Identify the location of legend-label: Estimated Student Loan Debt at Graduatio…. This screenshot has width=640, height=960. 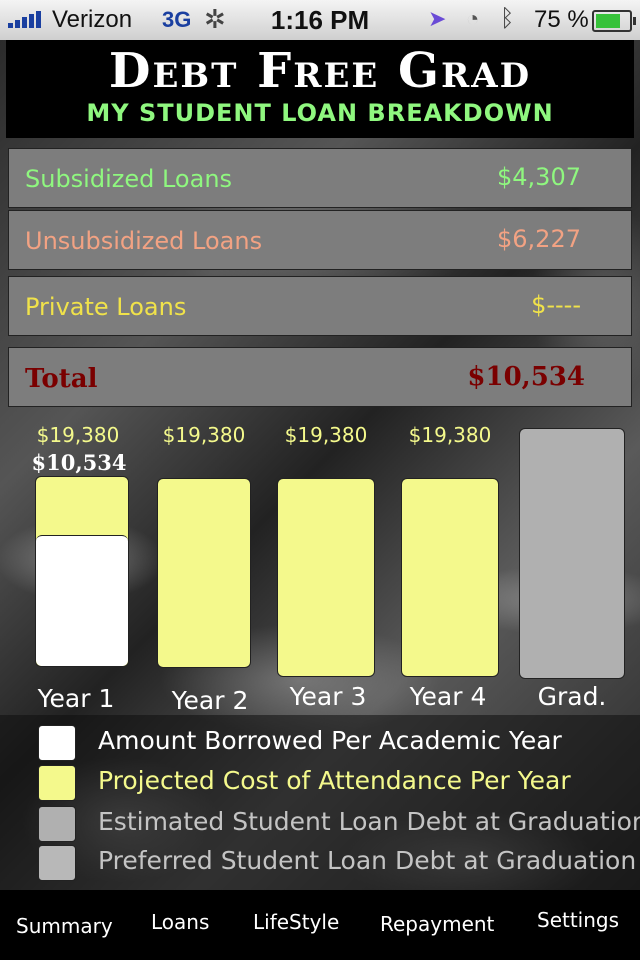
(369, 821).